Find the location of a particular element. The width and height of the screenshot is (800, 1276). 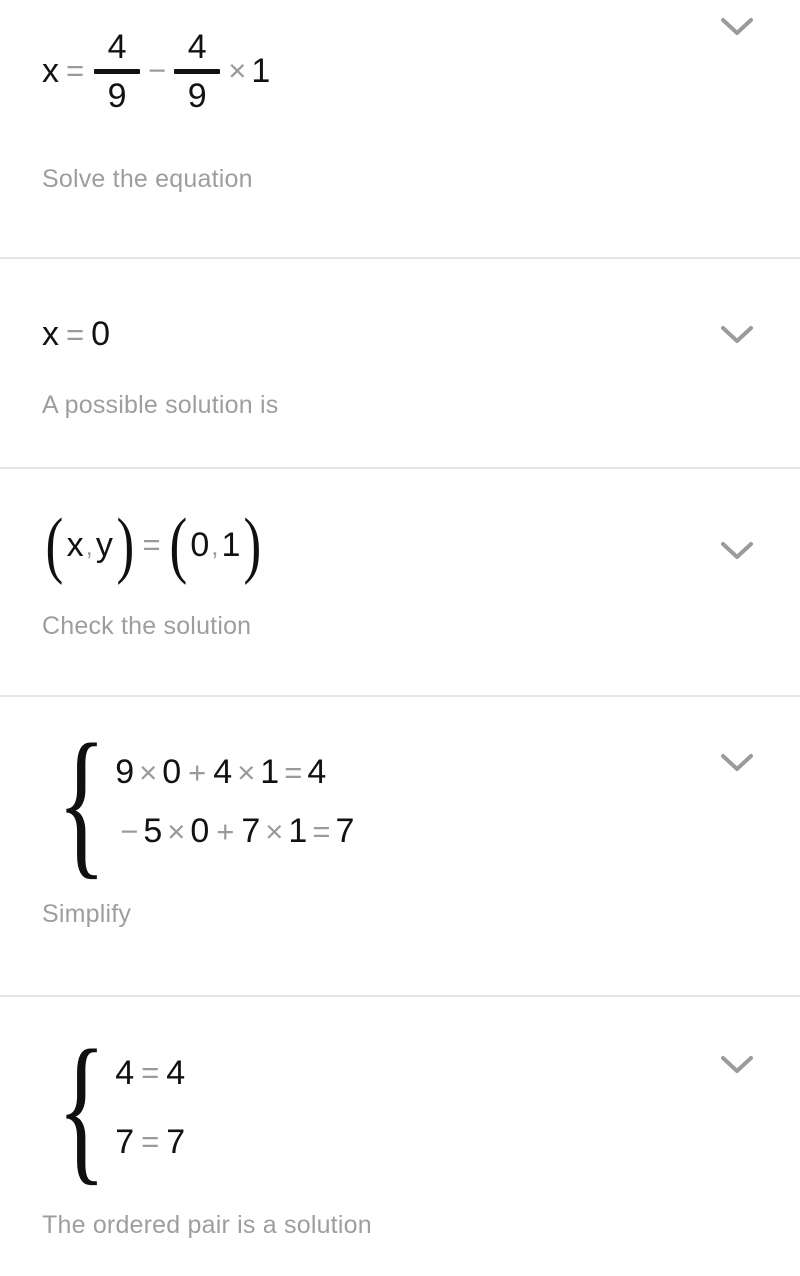

step-caption: A possible solution is is located at coordinates (160, 405).